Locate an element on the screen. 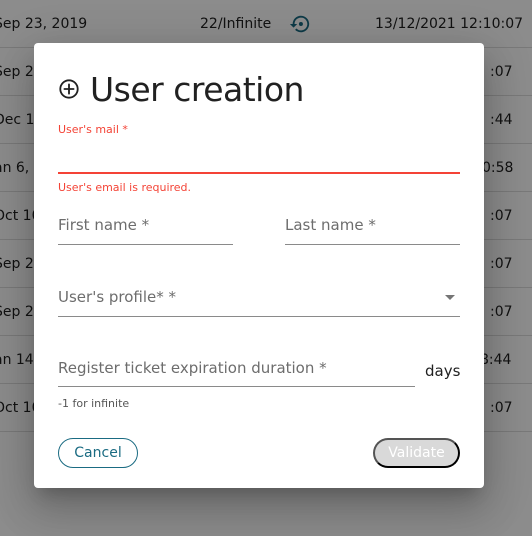  email-label: User's mail * is located at coordinates (93, 129).